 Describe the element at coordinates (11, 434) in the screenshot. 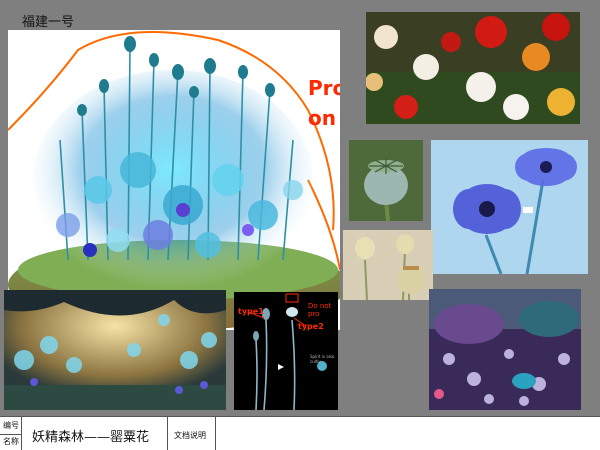

I see `title-block-divider` at that location.